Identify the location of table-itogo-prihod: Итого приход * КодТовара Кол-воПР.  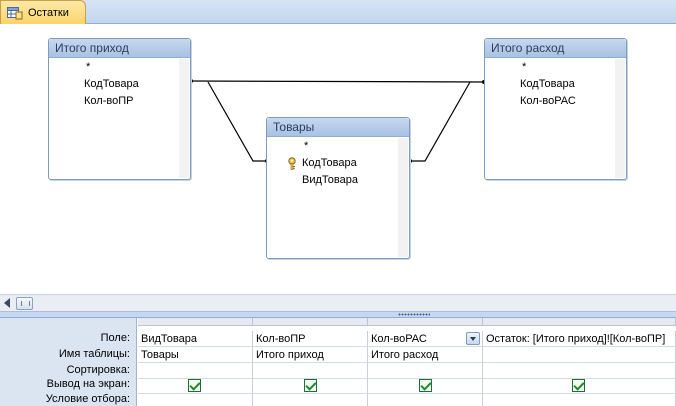
(119, 109).